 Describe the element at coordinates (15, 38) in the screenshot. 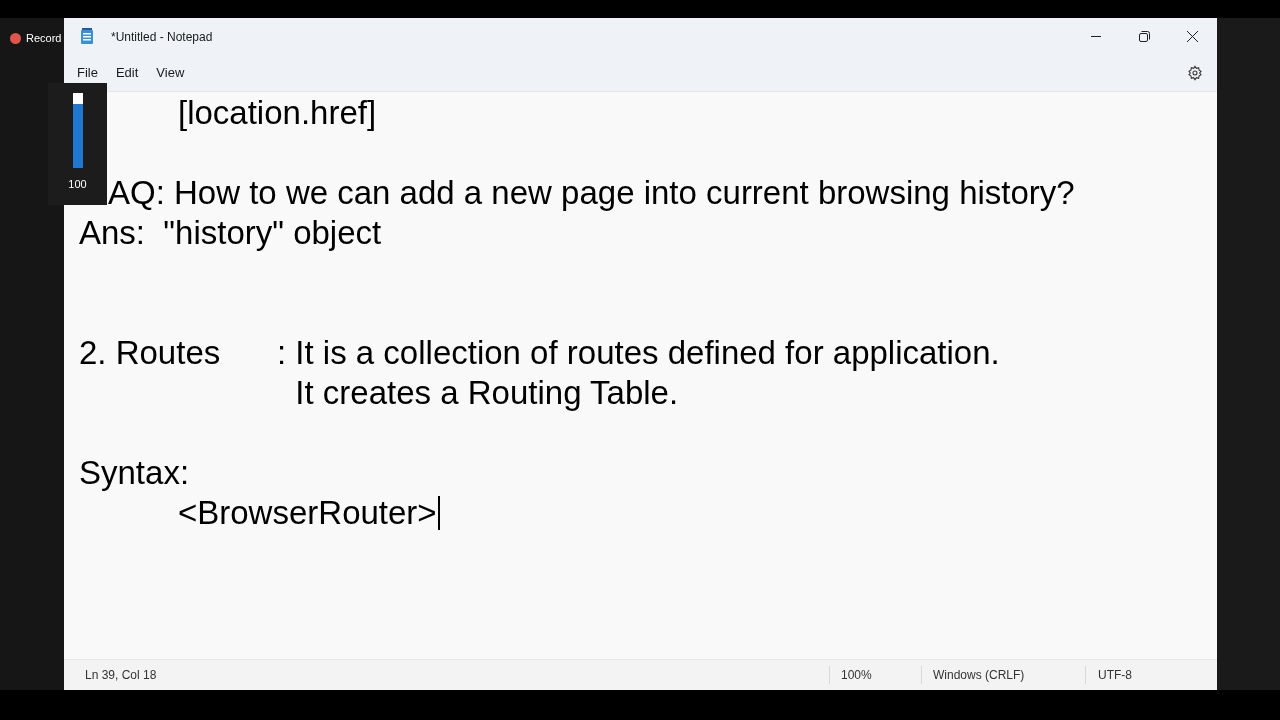

I see `record-icon` at that location.